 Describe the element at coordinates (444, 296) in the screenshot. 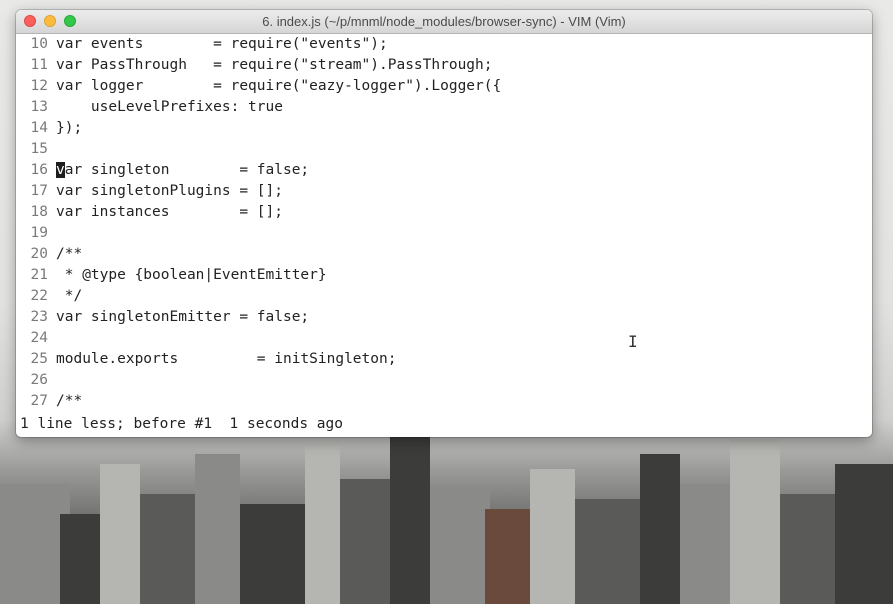

I see `code-line: 22 */` at that location.